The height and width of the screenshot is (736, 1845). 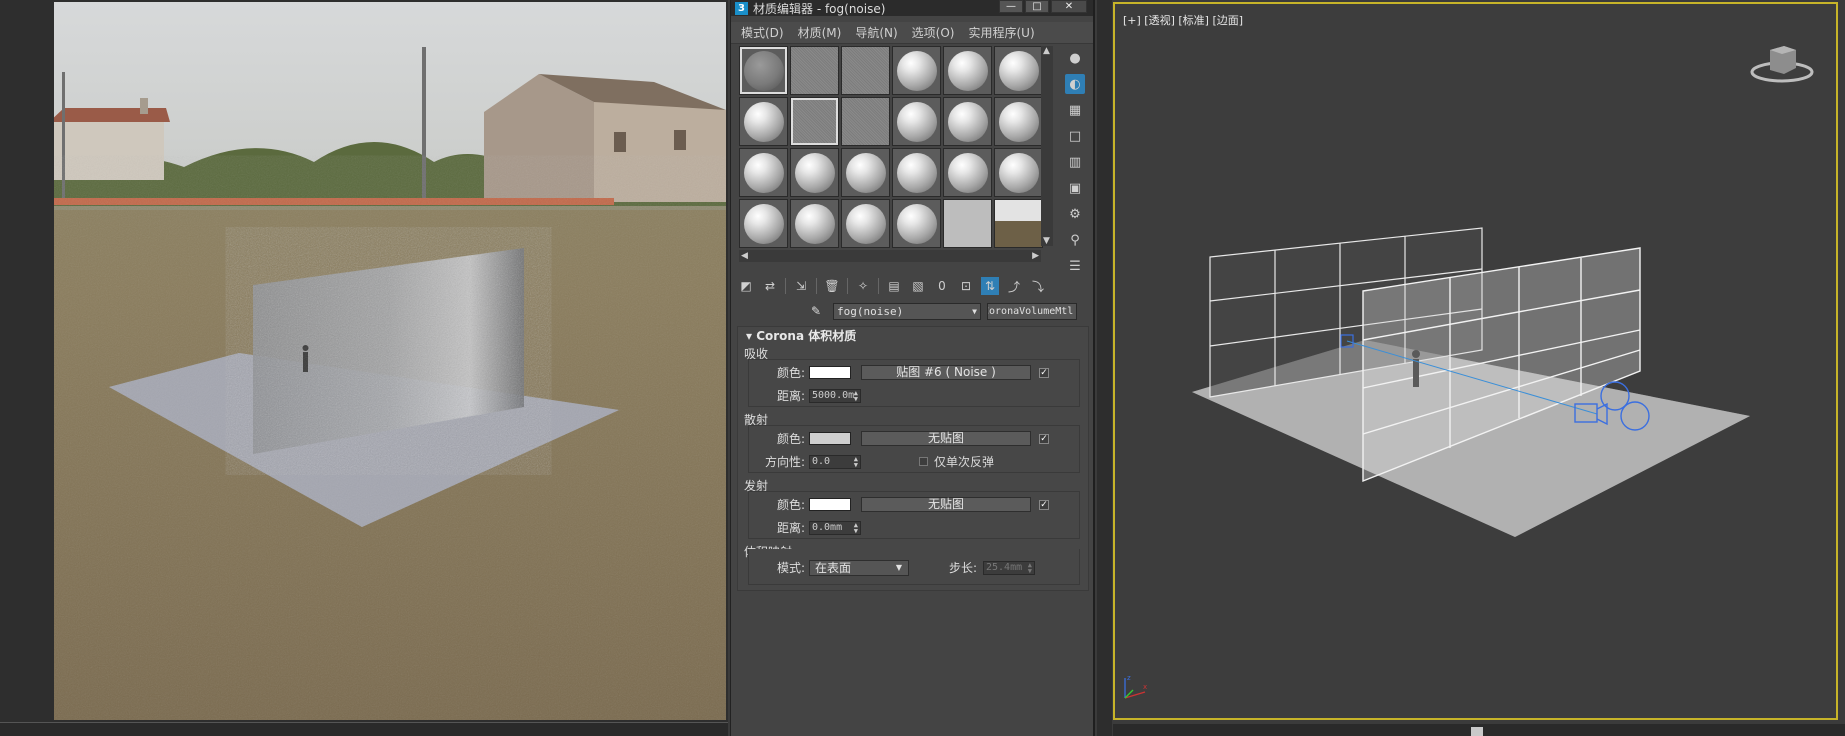 I want to click on rollout-header: ▾ Corona 体积材质, so click(x=913, y=336).